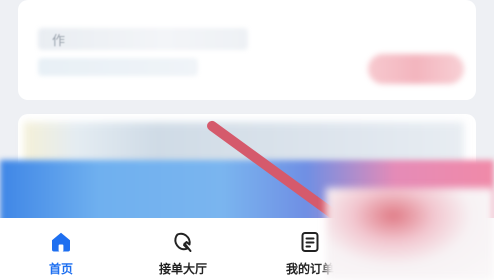 The width and height of the screenshot is (494, 280). I want to click on blurred-action-button, so click(416, 69).